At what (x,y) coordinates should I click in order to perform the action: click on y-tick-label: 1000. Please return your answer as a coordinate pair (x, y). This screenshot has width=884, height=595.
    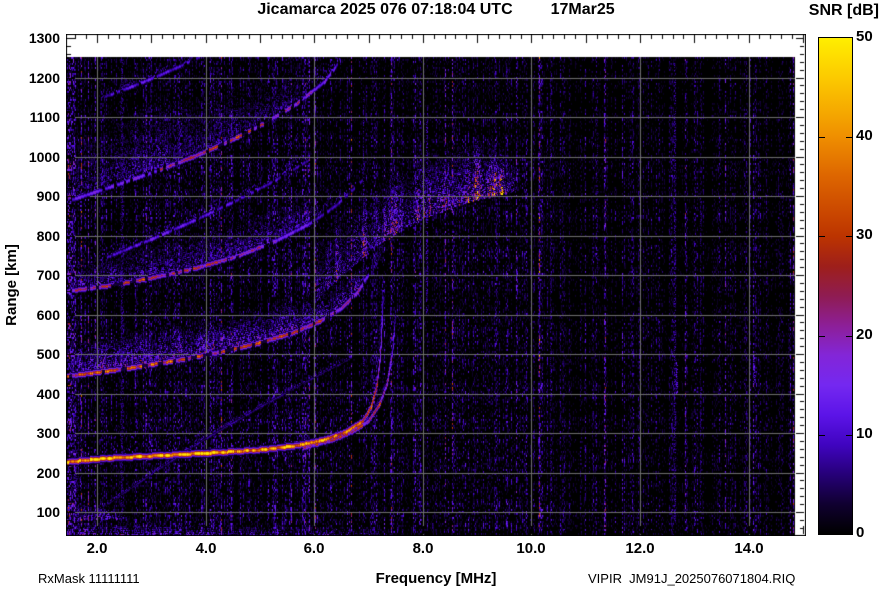
    Looking at the image, I should click on (44, 157).